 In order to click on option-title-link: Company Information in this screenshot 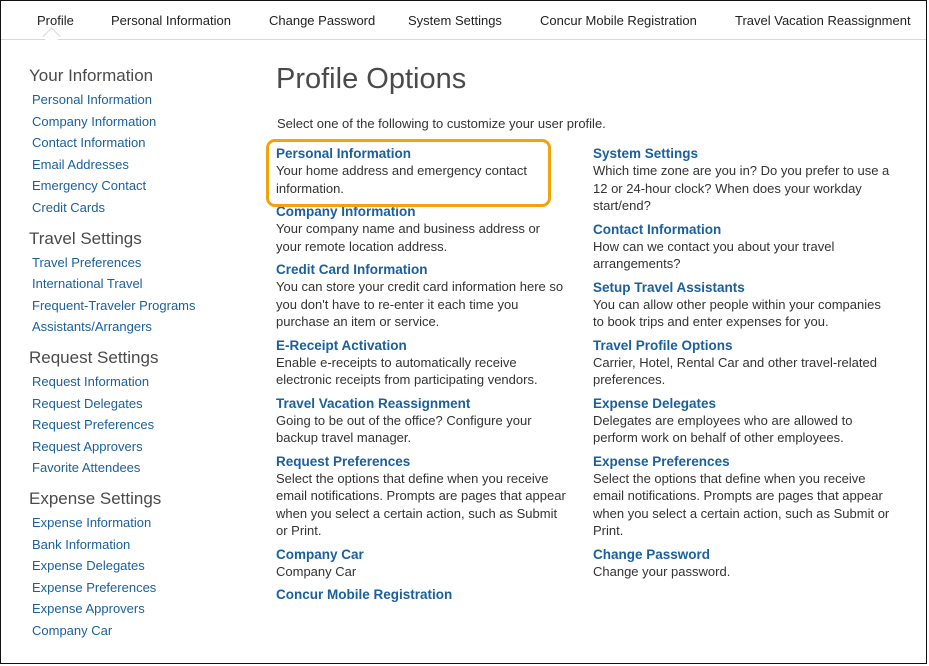, I will do `click(421, 212)`.